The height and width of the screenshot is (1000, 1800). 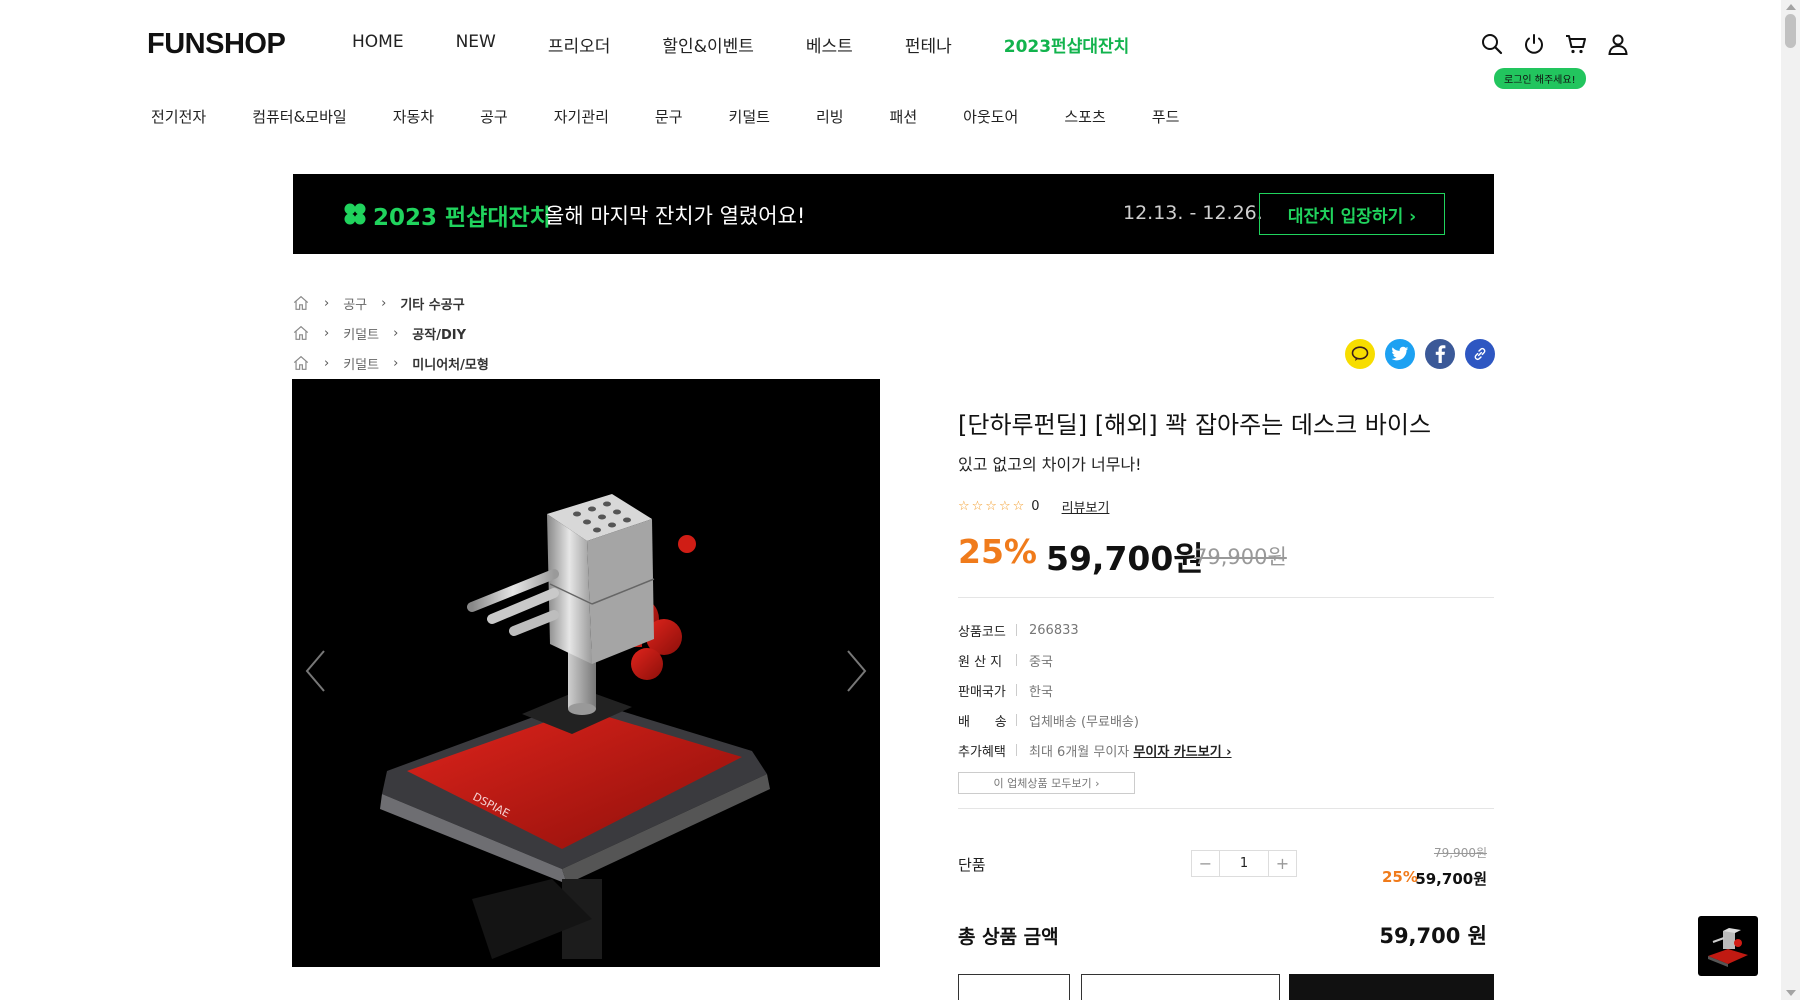 I want to click on nav-new: NEW, so click(x=476, y=44).